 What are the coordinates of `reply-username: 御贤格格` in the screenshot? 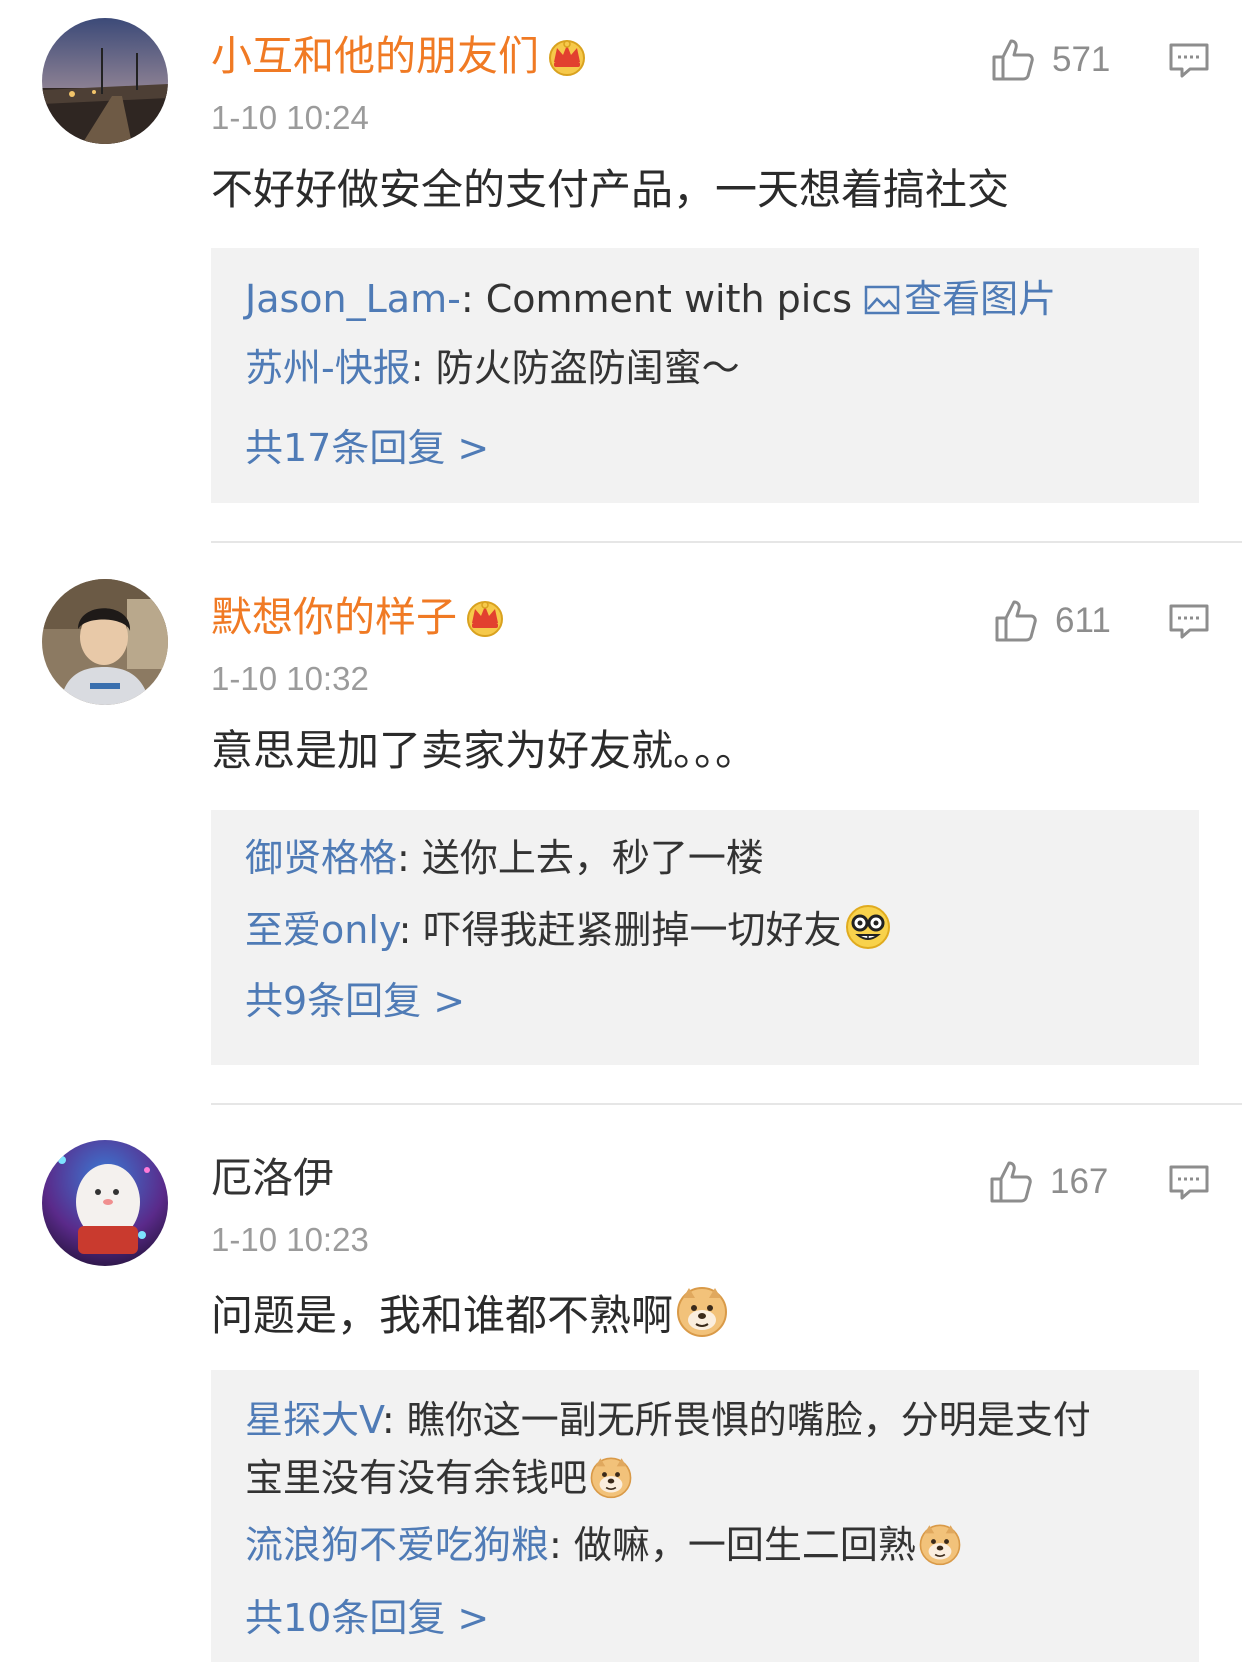 It's located at (321, 858).